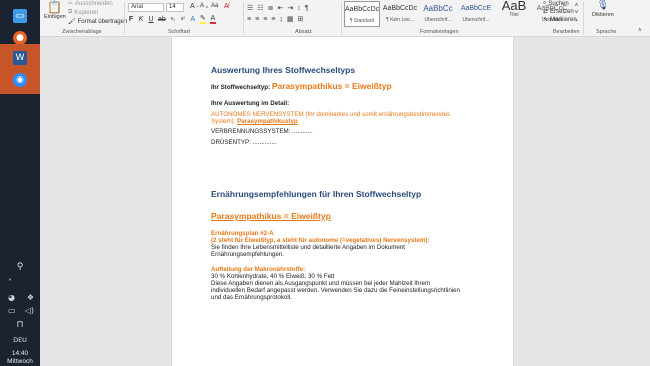  Describe the element at coordinates (193, 19) in the screenshot. I see `text-effects-button: A` at that location.